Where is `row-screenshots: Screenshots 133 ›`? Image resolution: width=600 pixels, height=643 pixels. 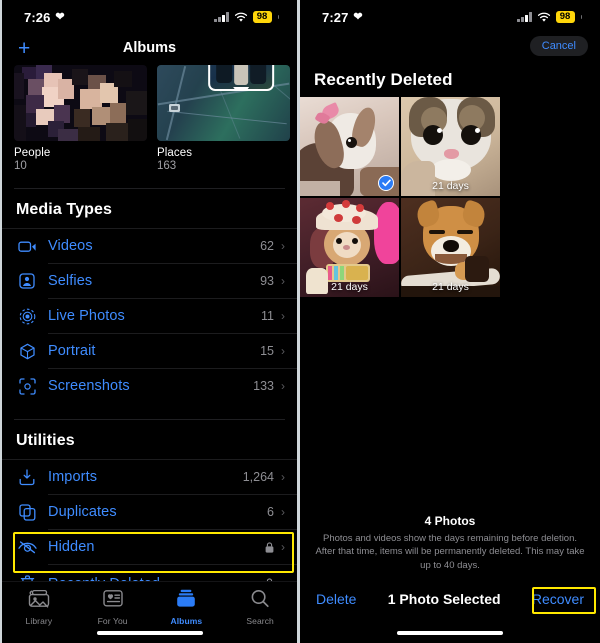 row-screenshots: Screenshots 133 › is located at coordinates (149, 386).